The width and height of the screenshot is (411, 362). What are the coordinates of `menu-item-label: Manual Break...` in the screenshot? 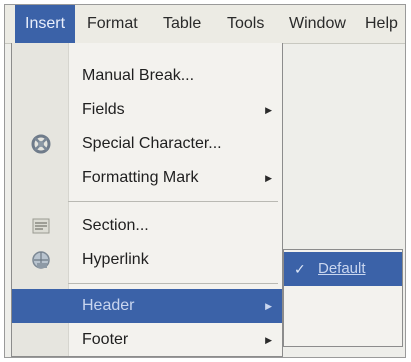 It's located at (138, 75).